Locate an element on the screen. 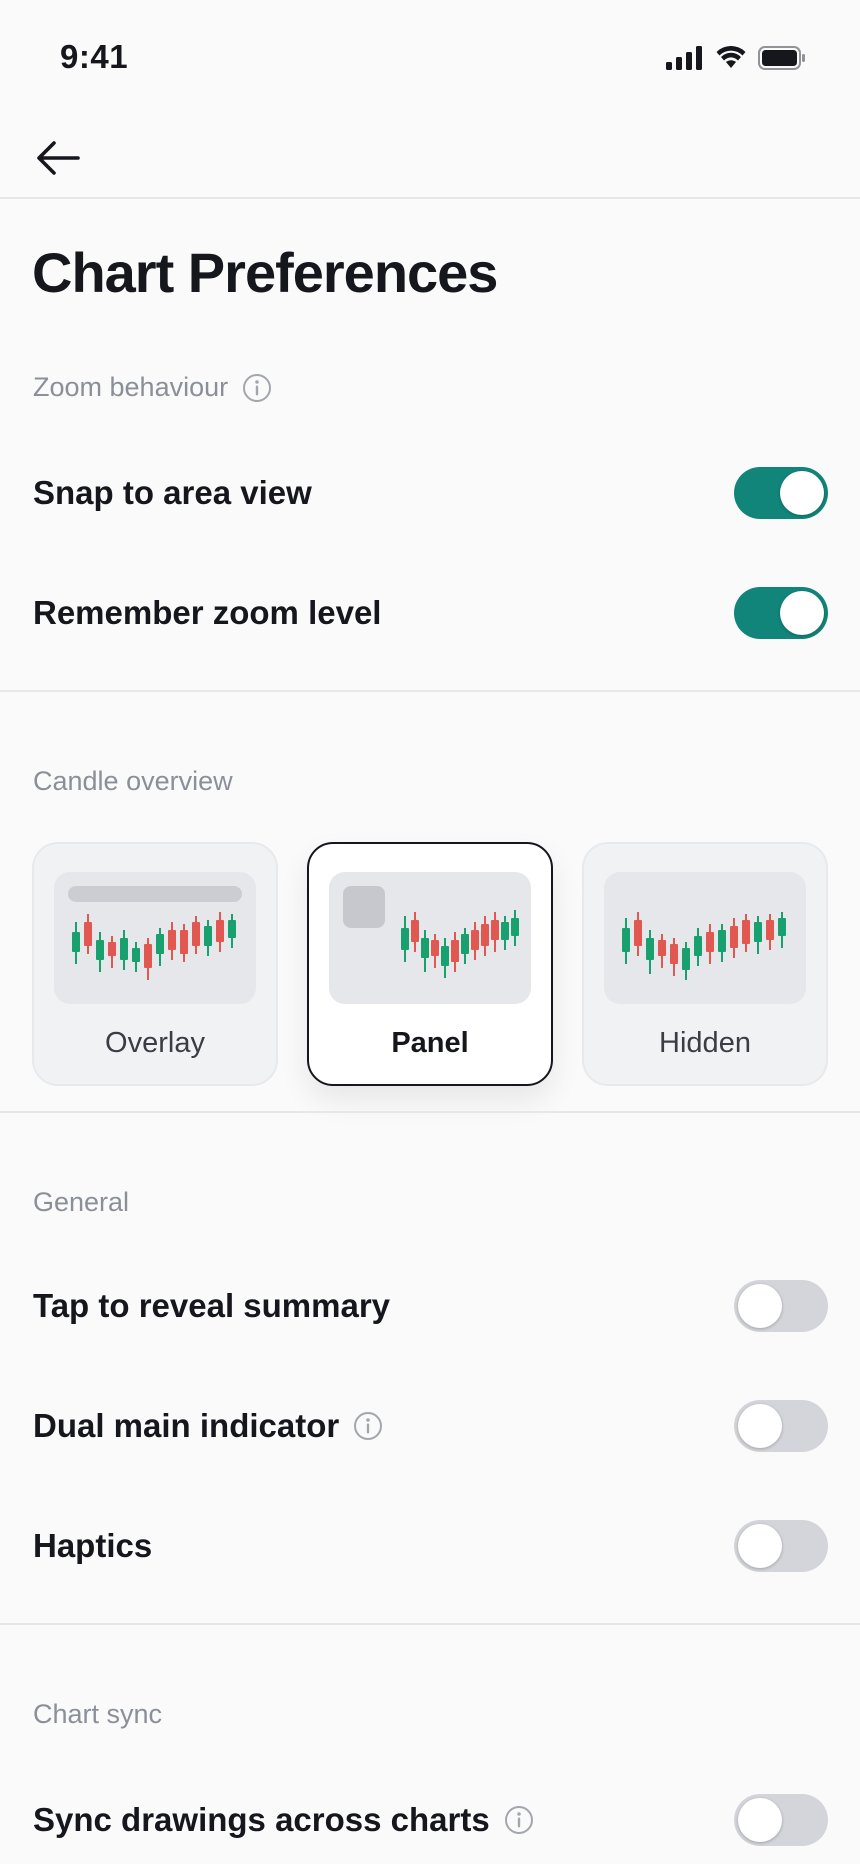 This screenshot has height=1864, width=860. cellular-signal-icon is located at coordinates (684, 58).